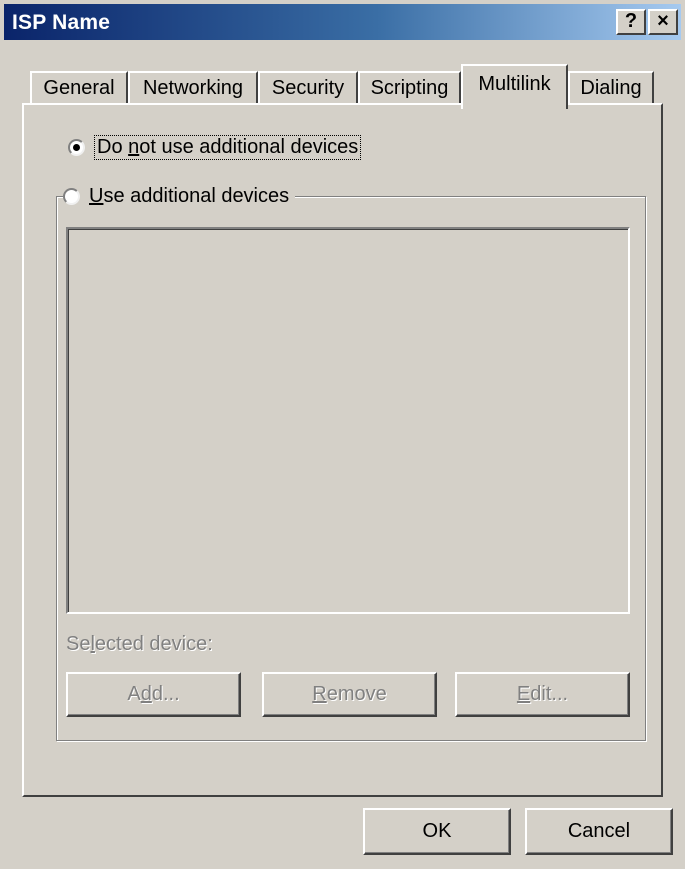 The height and width of the screenshot is (869, 685). I want to click on radio-button-unchecked, so click(71, 196).